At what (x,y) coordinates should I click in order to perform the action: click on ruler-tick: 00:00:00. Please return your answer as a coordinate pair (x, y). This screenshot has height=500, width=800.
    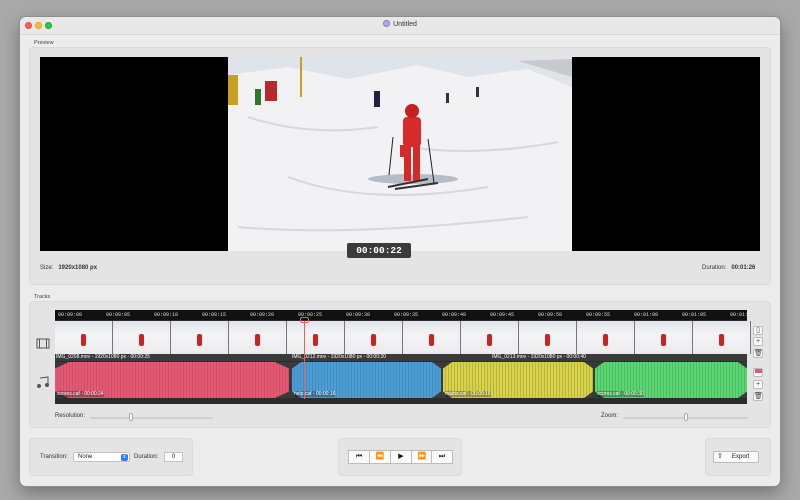
    Looking at the image, I should click on (70, 315).